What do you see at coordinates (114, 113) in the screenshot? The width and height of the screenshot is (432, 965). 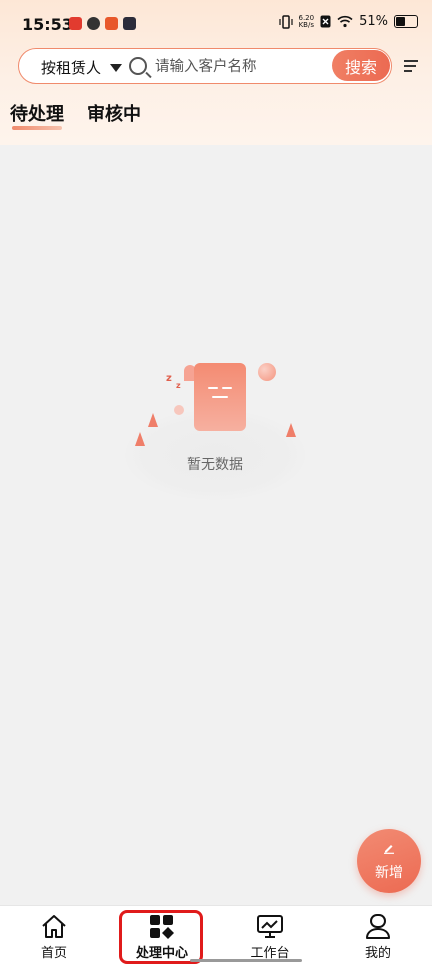 I see `tab-under-review: 审核中` at bounding box center [114, 113].